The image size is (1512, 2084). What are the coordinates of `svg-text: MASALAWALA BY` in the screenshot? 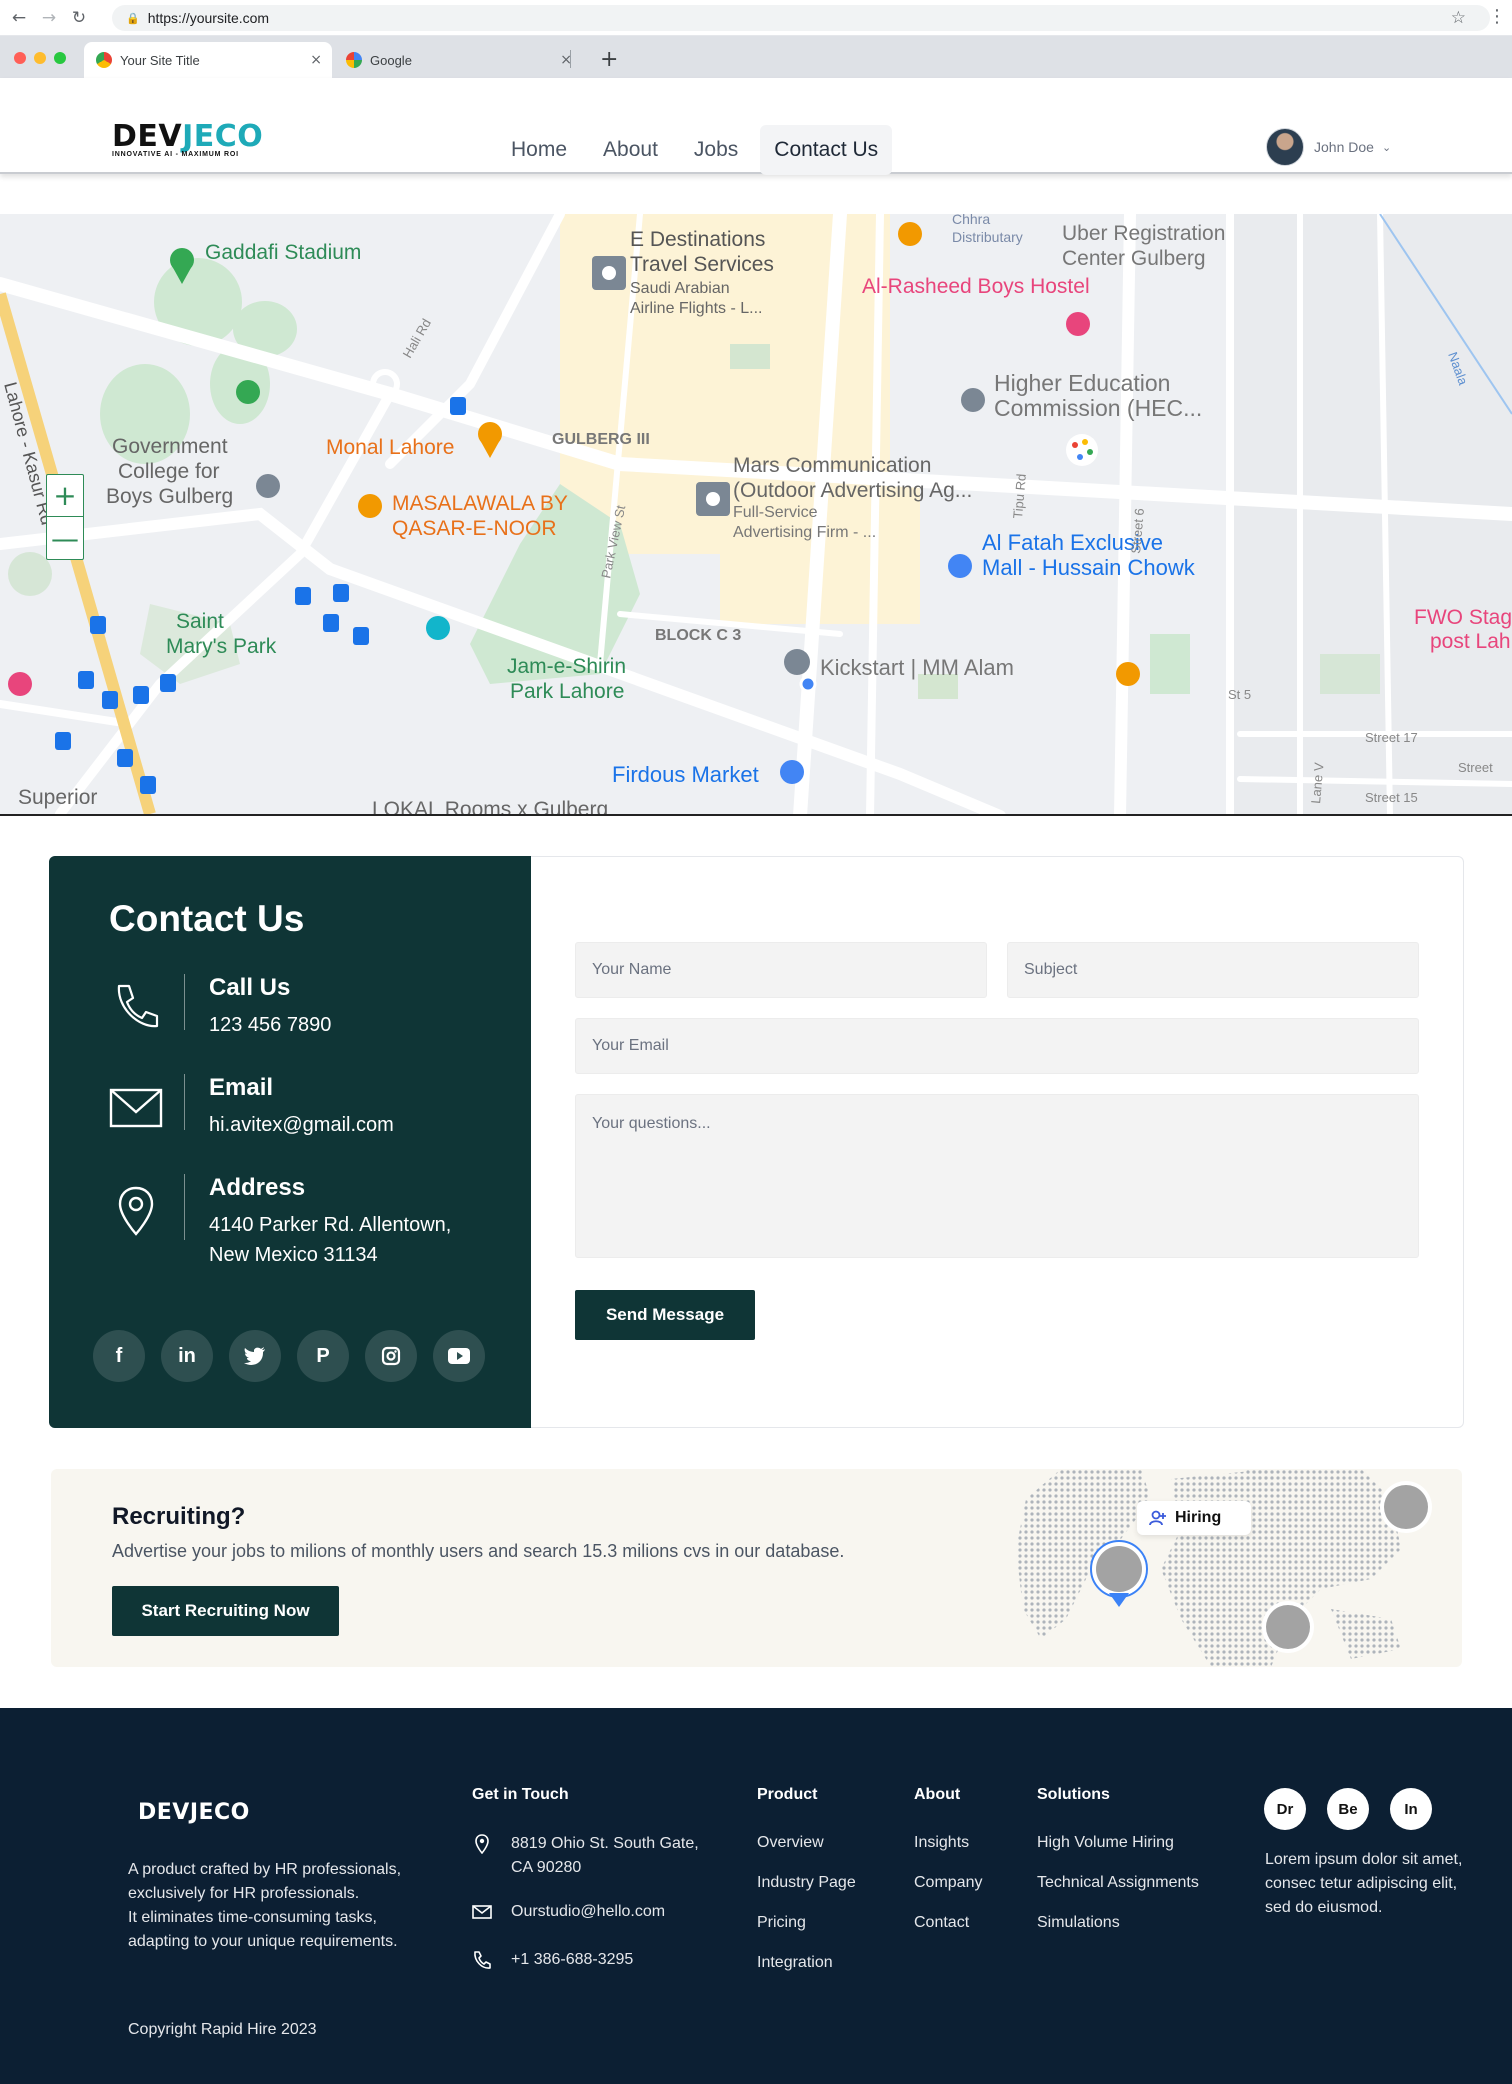 It's located at (480, 503).